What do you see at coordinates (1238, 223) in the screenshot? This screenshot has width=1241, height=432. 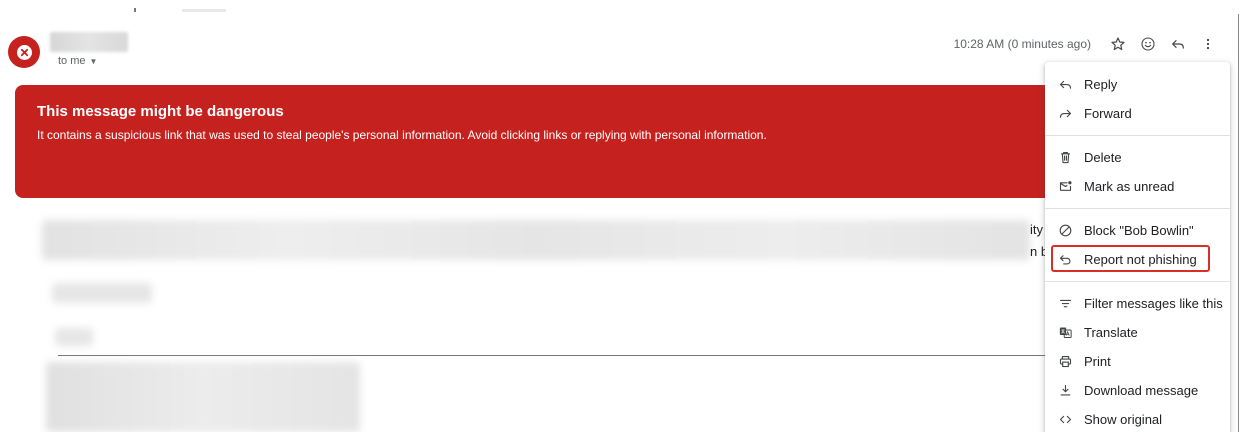 I see `pane-edge` at bounding box center [1238, 223].